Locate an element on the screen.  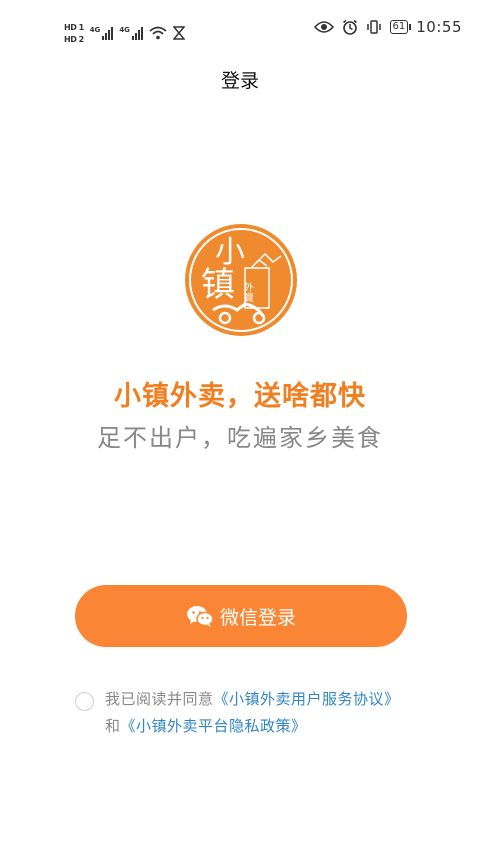
hd2-label: HD 2 is located at coordinates (74, 39).